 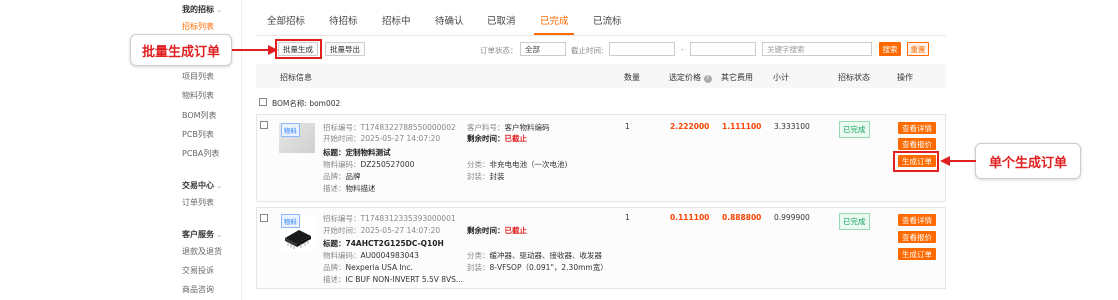 I want to click on other-fee: 0.888800, so click(x=742, y=217).